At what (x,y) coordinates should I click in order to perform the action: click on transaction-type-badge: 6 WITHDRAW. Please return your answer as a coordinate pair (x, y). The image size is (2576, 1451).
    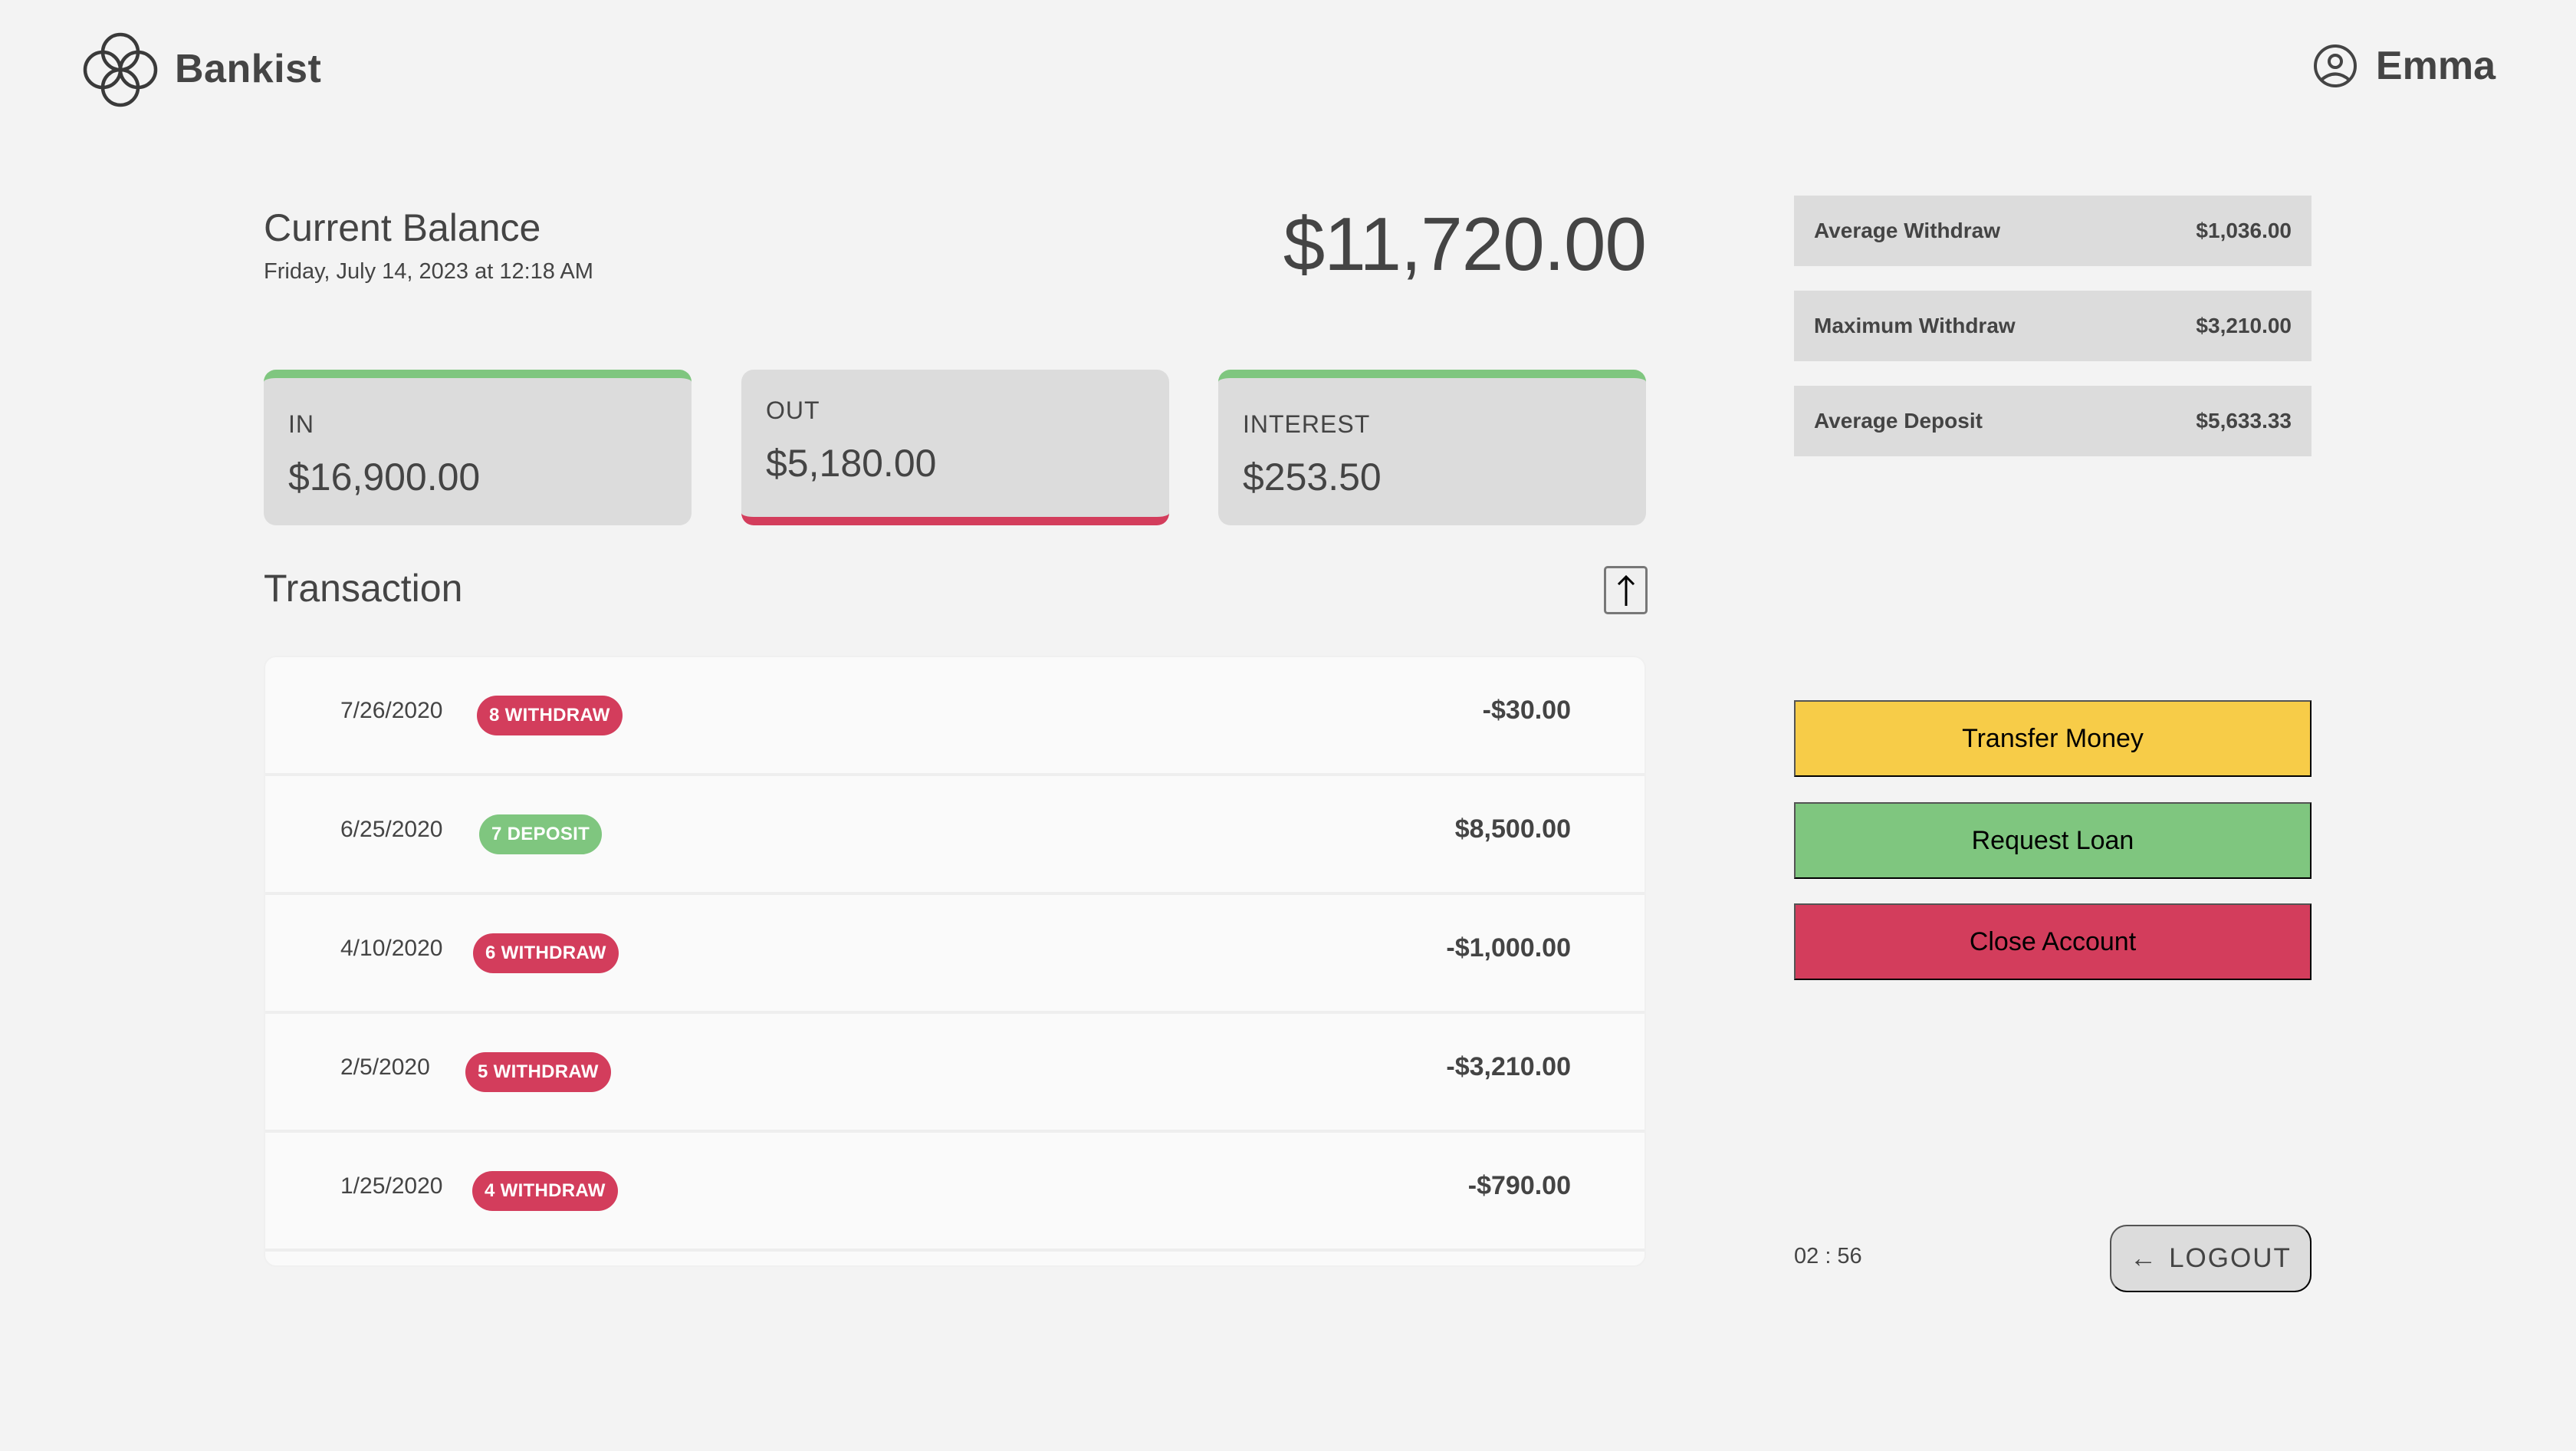
    Looking at the image, I should click on (546, 953).